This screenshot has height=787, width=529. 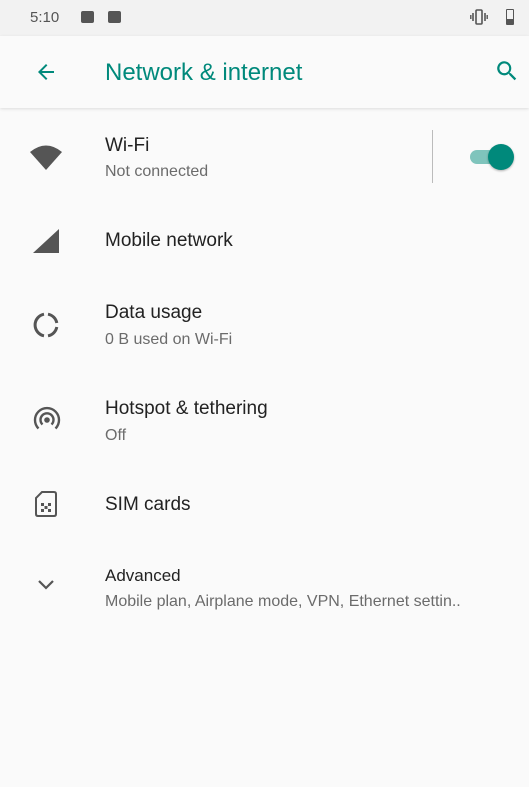 What do you see at coordinates (204, 72) in the screenshot?
I see `page-title: Network & internet` at bounding box center [204, 72].